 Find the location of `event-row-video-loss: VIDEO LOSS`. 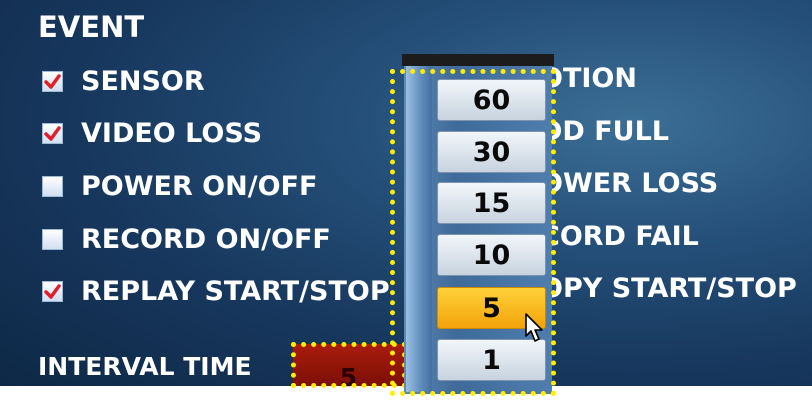

event-row-video-loss: VIDEO LOSS is located at coordinates (152, 133).